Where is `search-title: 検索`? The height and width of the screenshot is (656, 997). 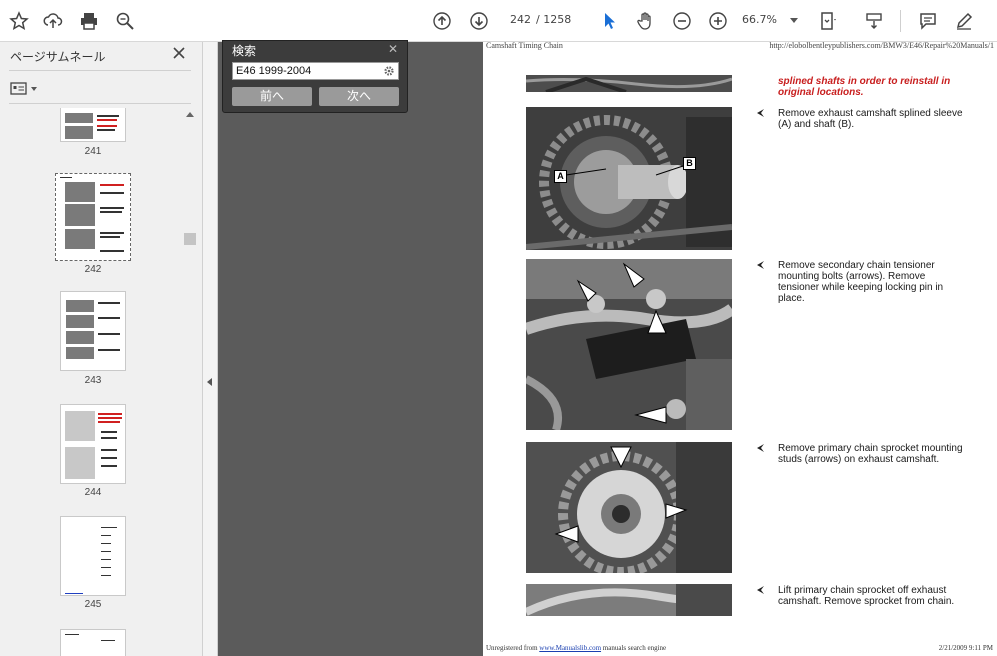
search-title: 検索 is located at coordinates (244, 51).